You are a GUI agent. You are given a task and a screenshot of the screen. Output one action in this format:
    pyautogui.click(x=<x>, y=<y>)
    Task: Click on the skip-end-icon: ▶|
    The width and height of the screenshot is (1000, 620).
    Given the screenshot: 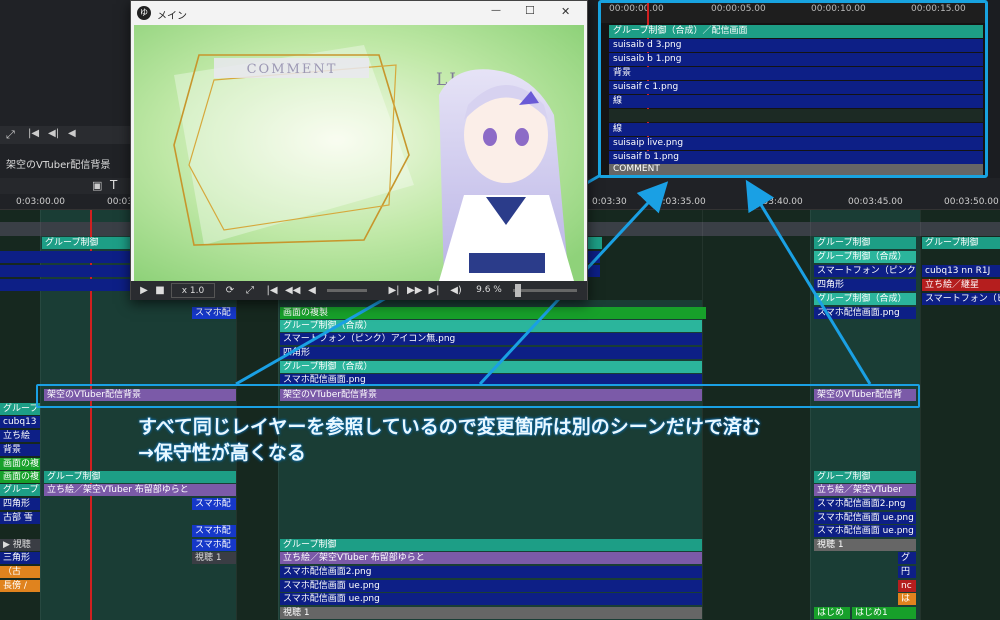 What is the action you would take?
    pyautogui.click(x=434, y=290)
    